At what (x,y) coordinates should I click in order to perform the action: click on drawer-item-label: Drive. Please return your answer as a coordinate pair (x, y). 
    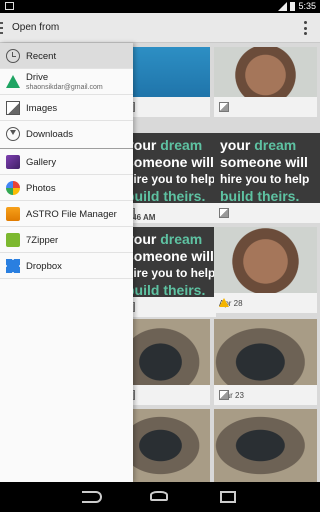
    Looking at the image, I should click on (37, 77).